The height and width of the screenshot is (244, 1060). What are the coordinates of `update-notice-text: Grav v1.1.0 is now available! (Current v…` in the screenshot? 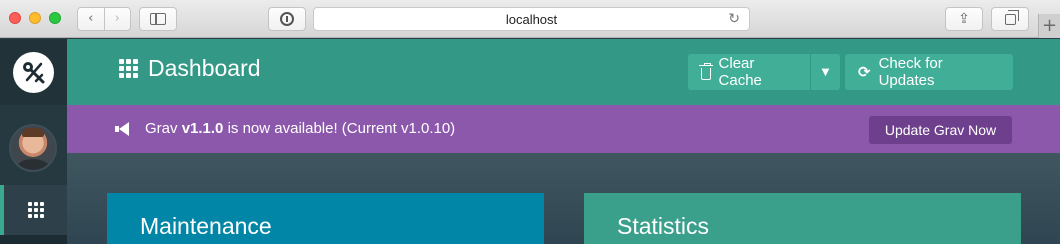 It's located at (285, 128).